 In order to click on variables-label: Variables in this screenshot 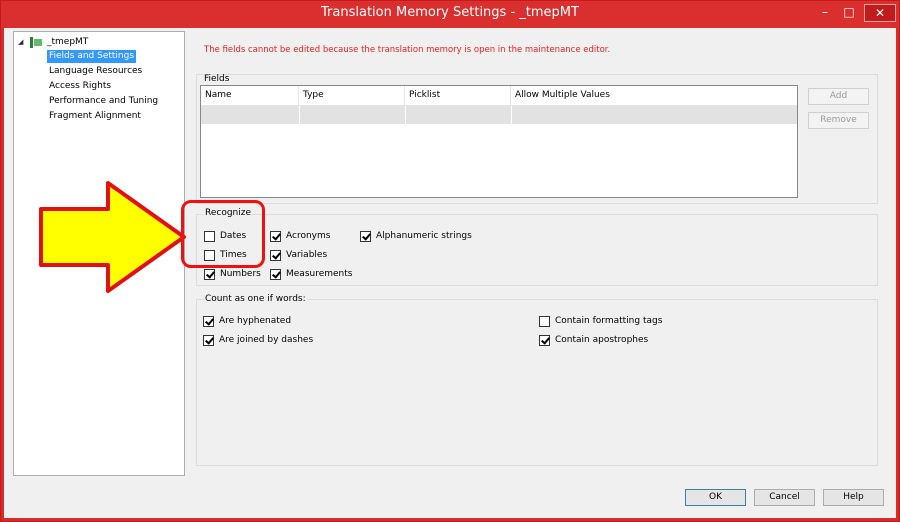, I will do `click(307, 255)`.